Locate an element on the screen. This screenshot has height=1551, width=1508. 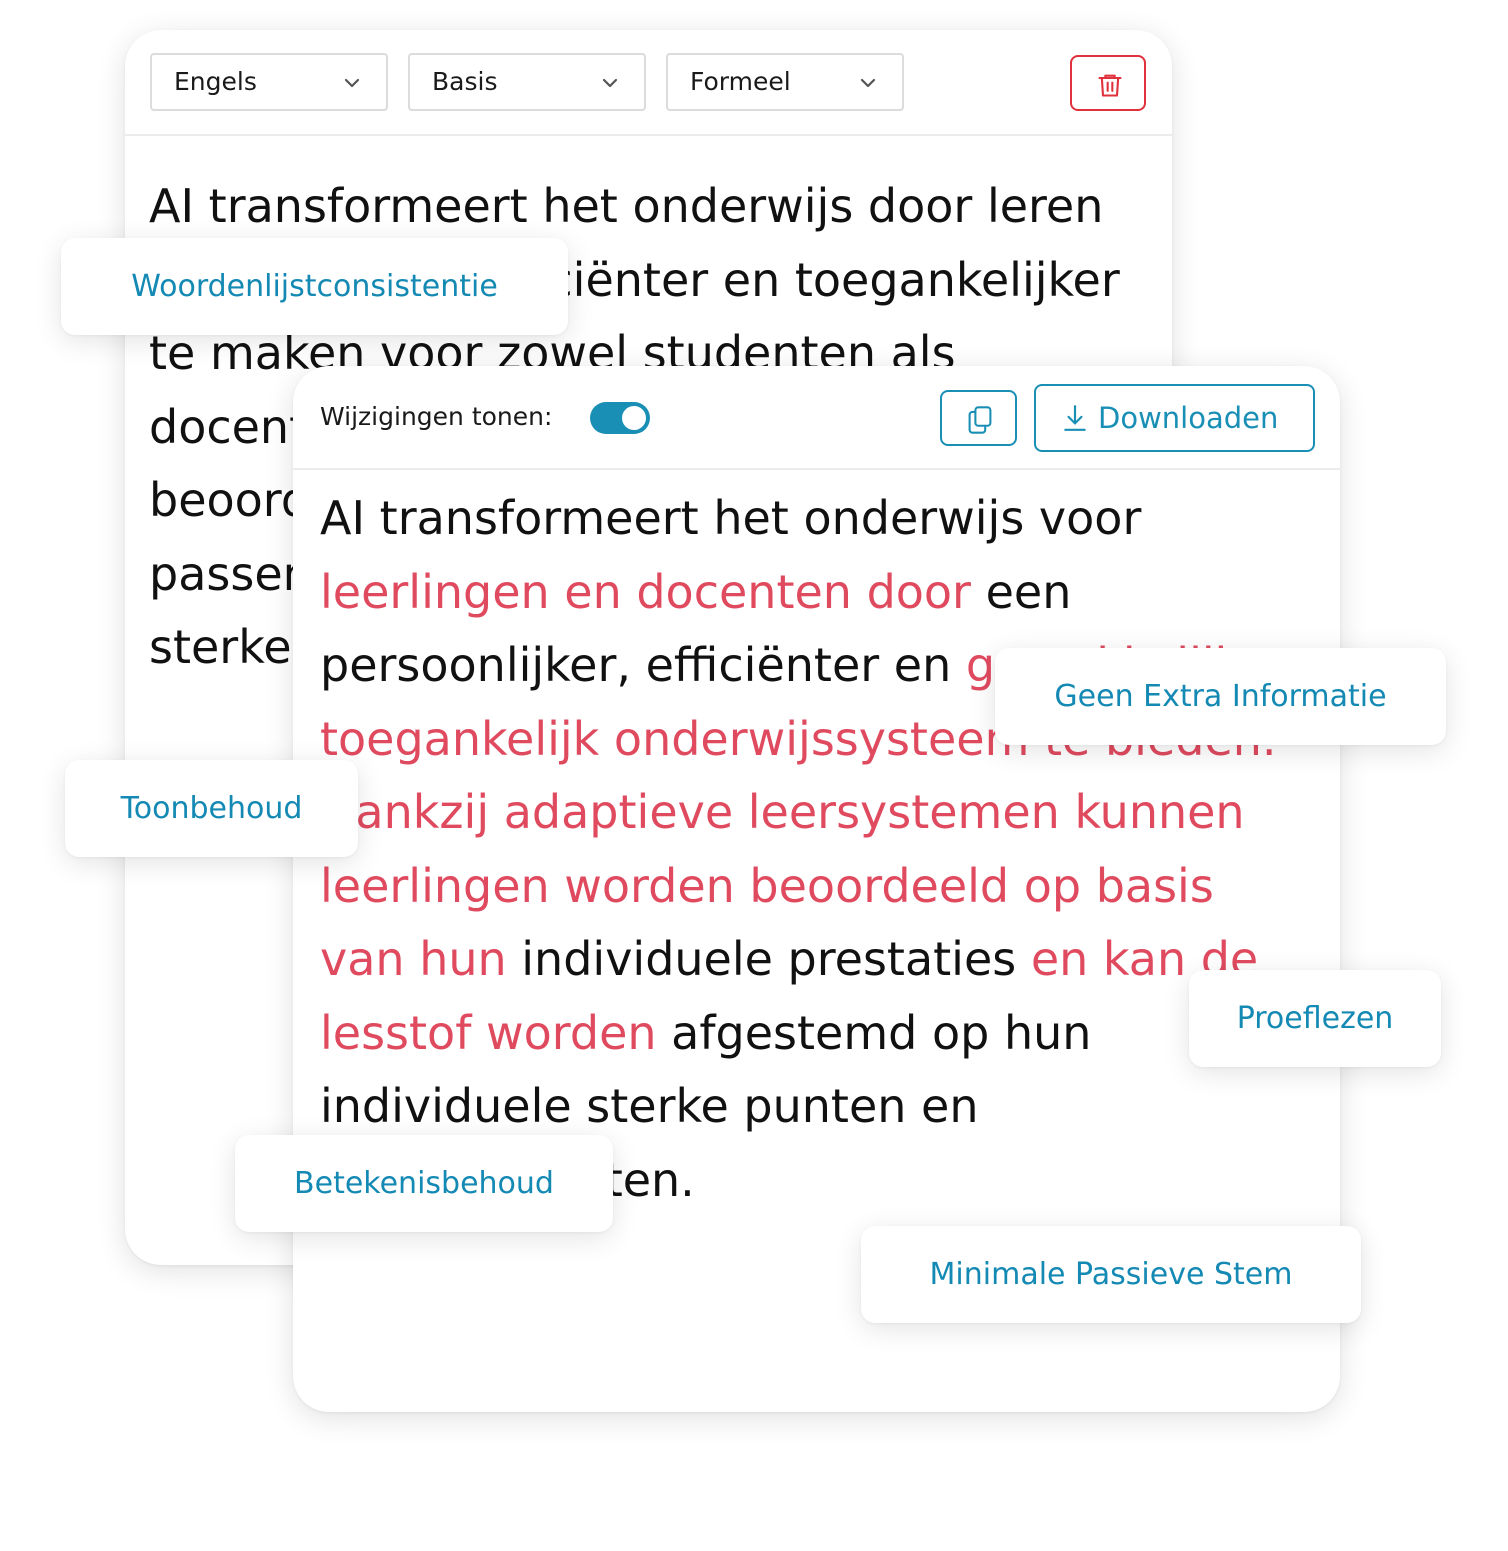
show-changes-label: Wijzigingen tonen: is located at coordinates (436, 416).